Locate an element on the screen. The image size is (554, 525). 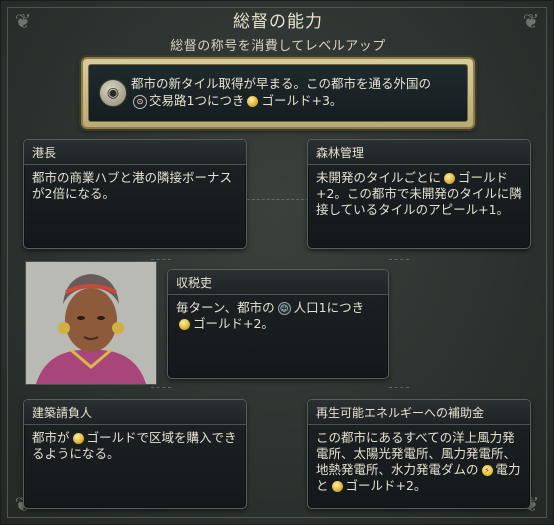
base-ability-text-2: 交易路1つにつき is located at coordinates (197, 100).